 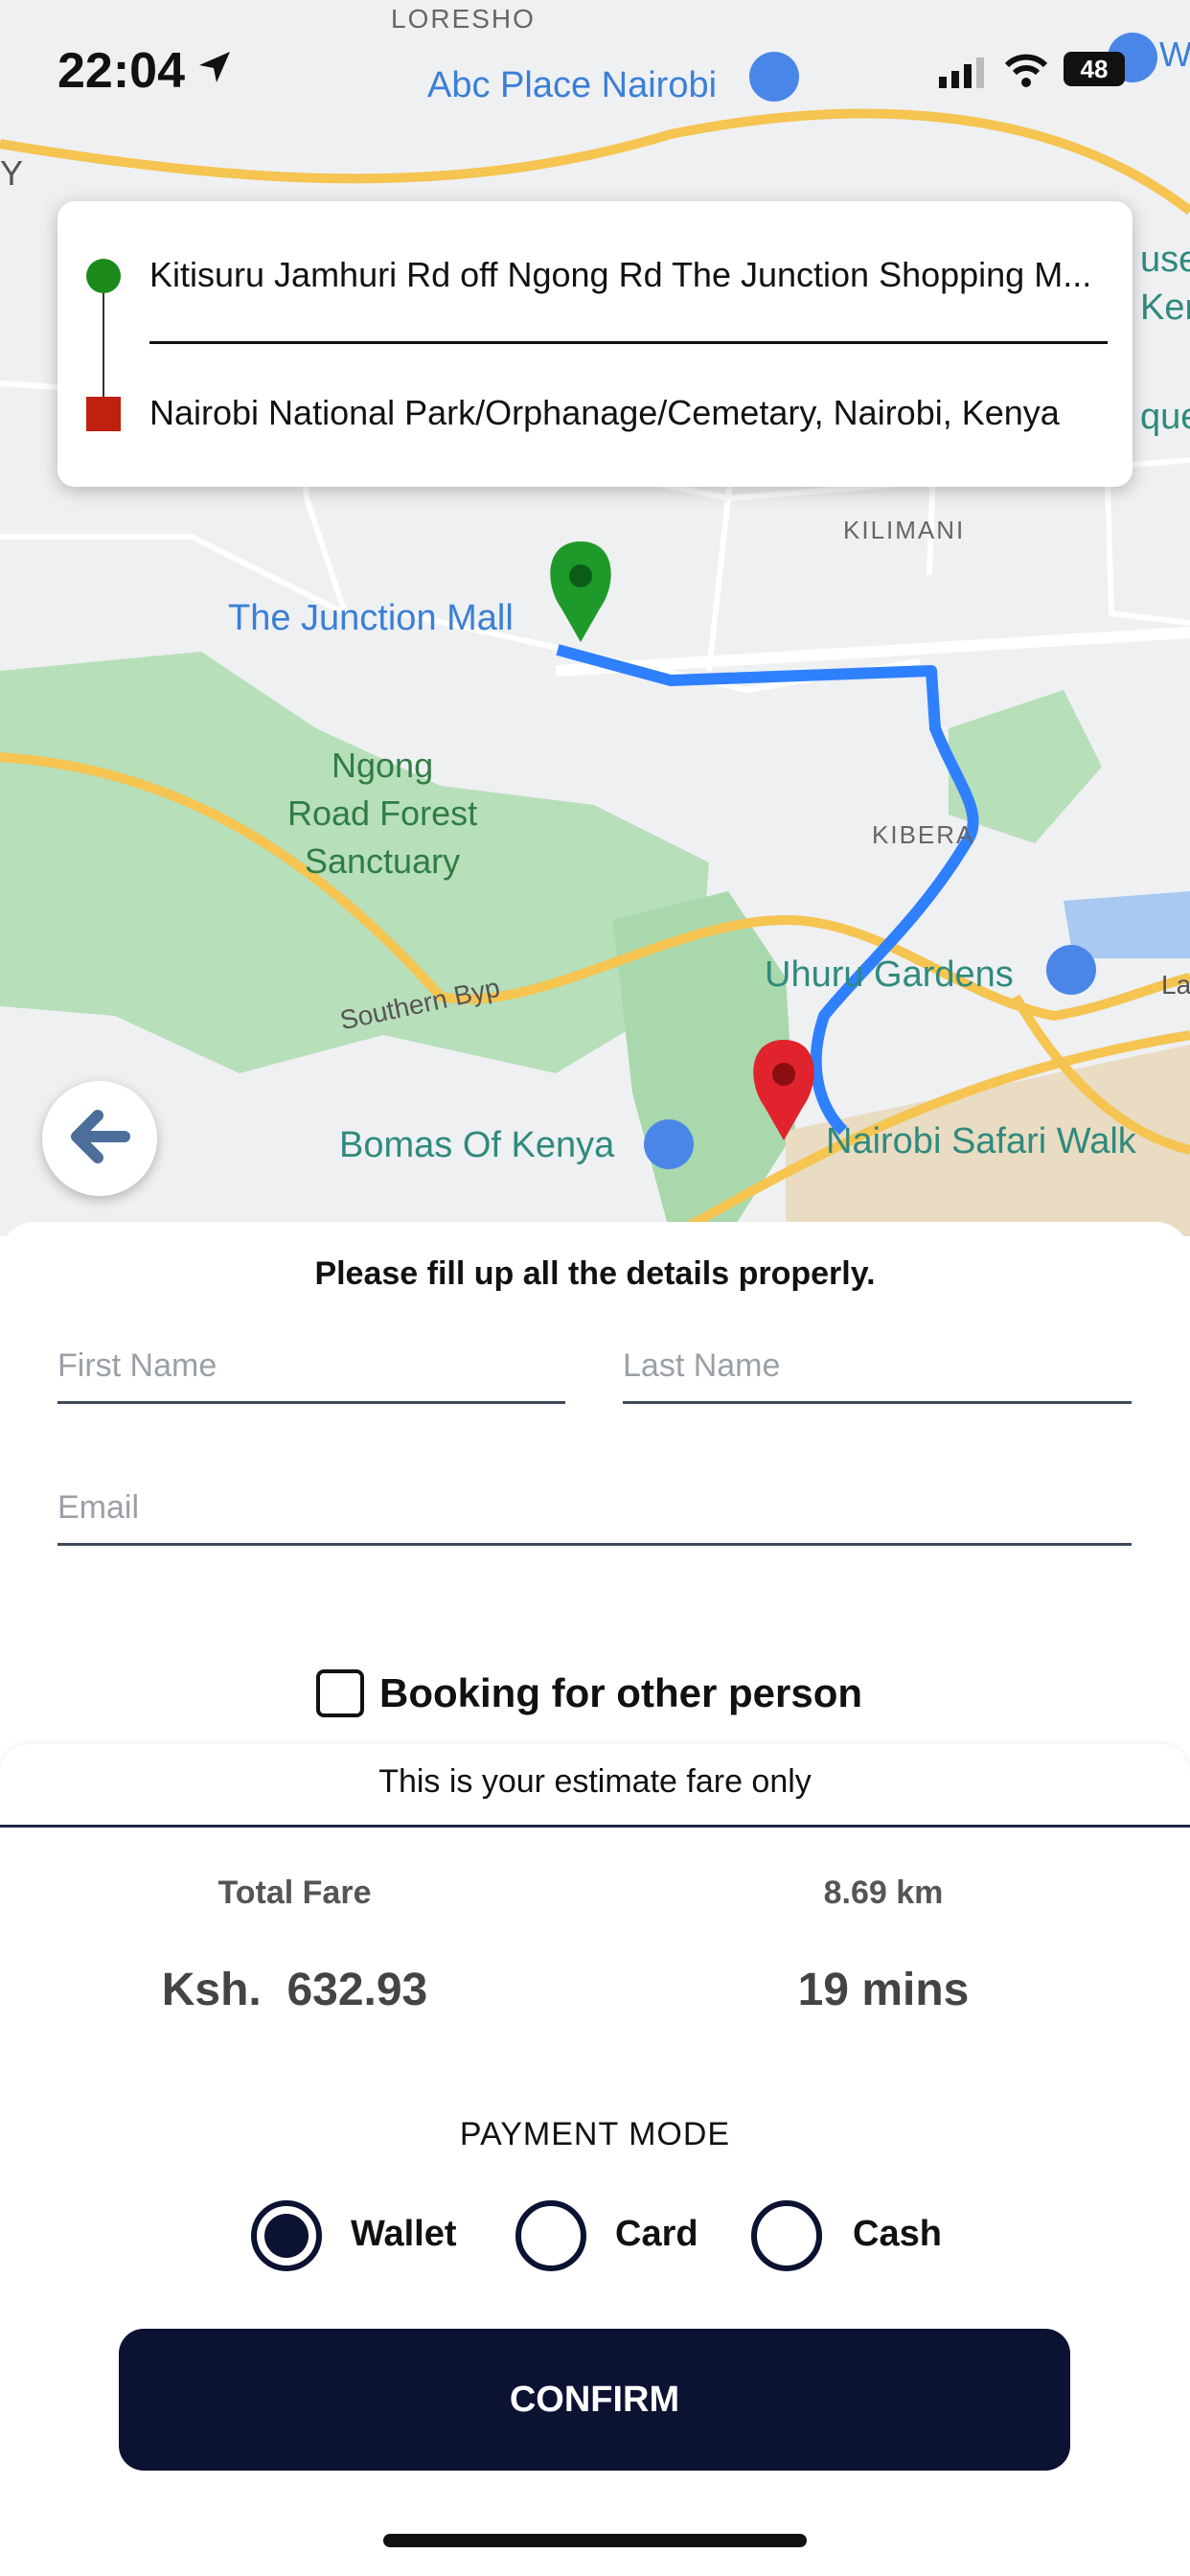 I want to click on distance-value: 8.69 km, so click(x=884, y=1892).